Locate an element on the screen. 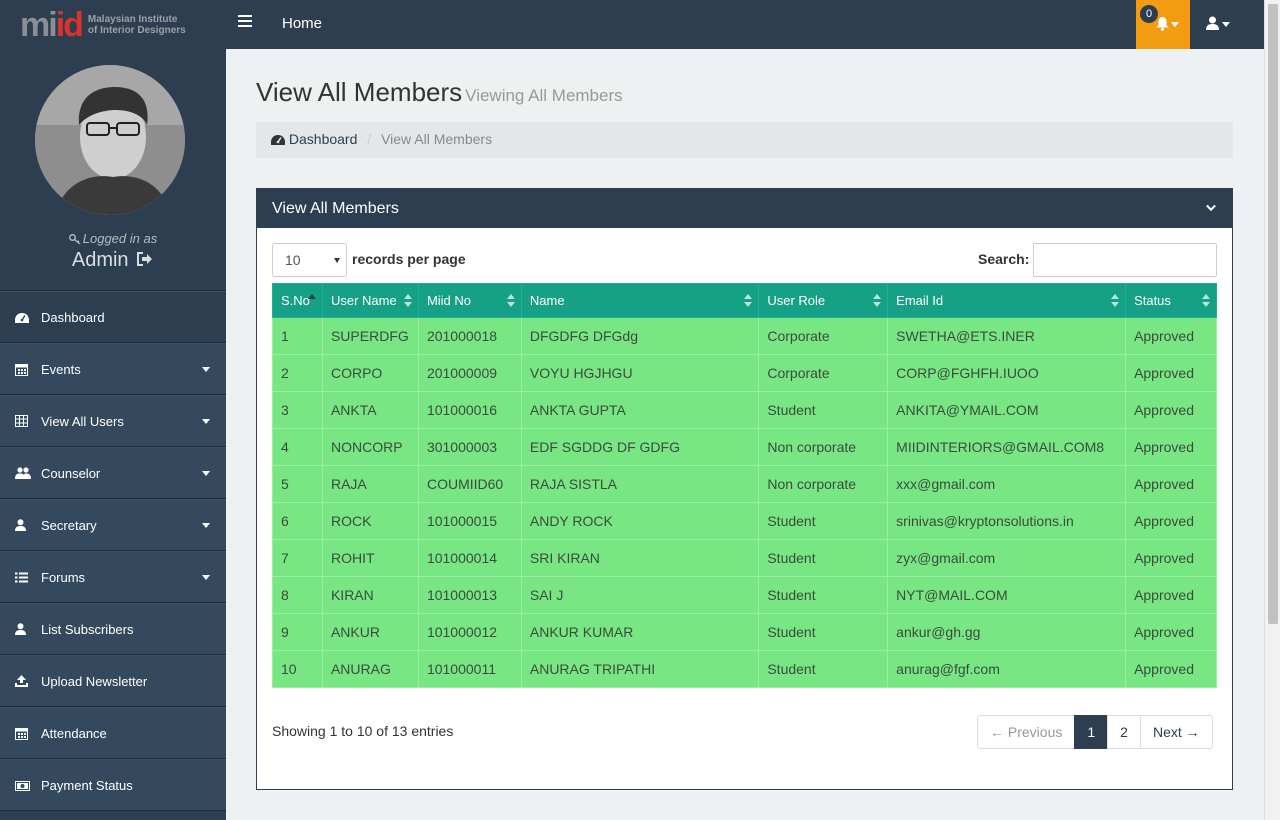  table-cell: ANDY ROCK is located at coordinates (640, 521).